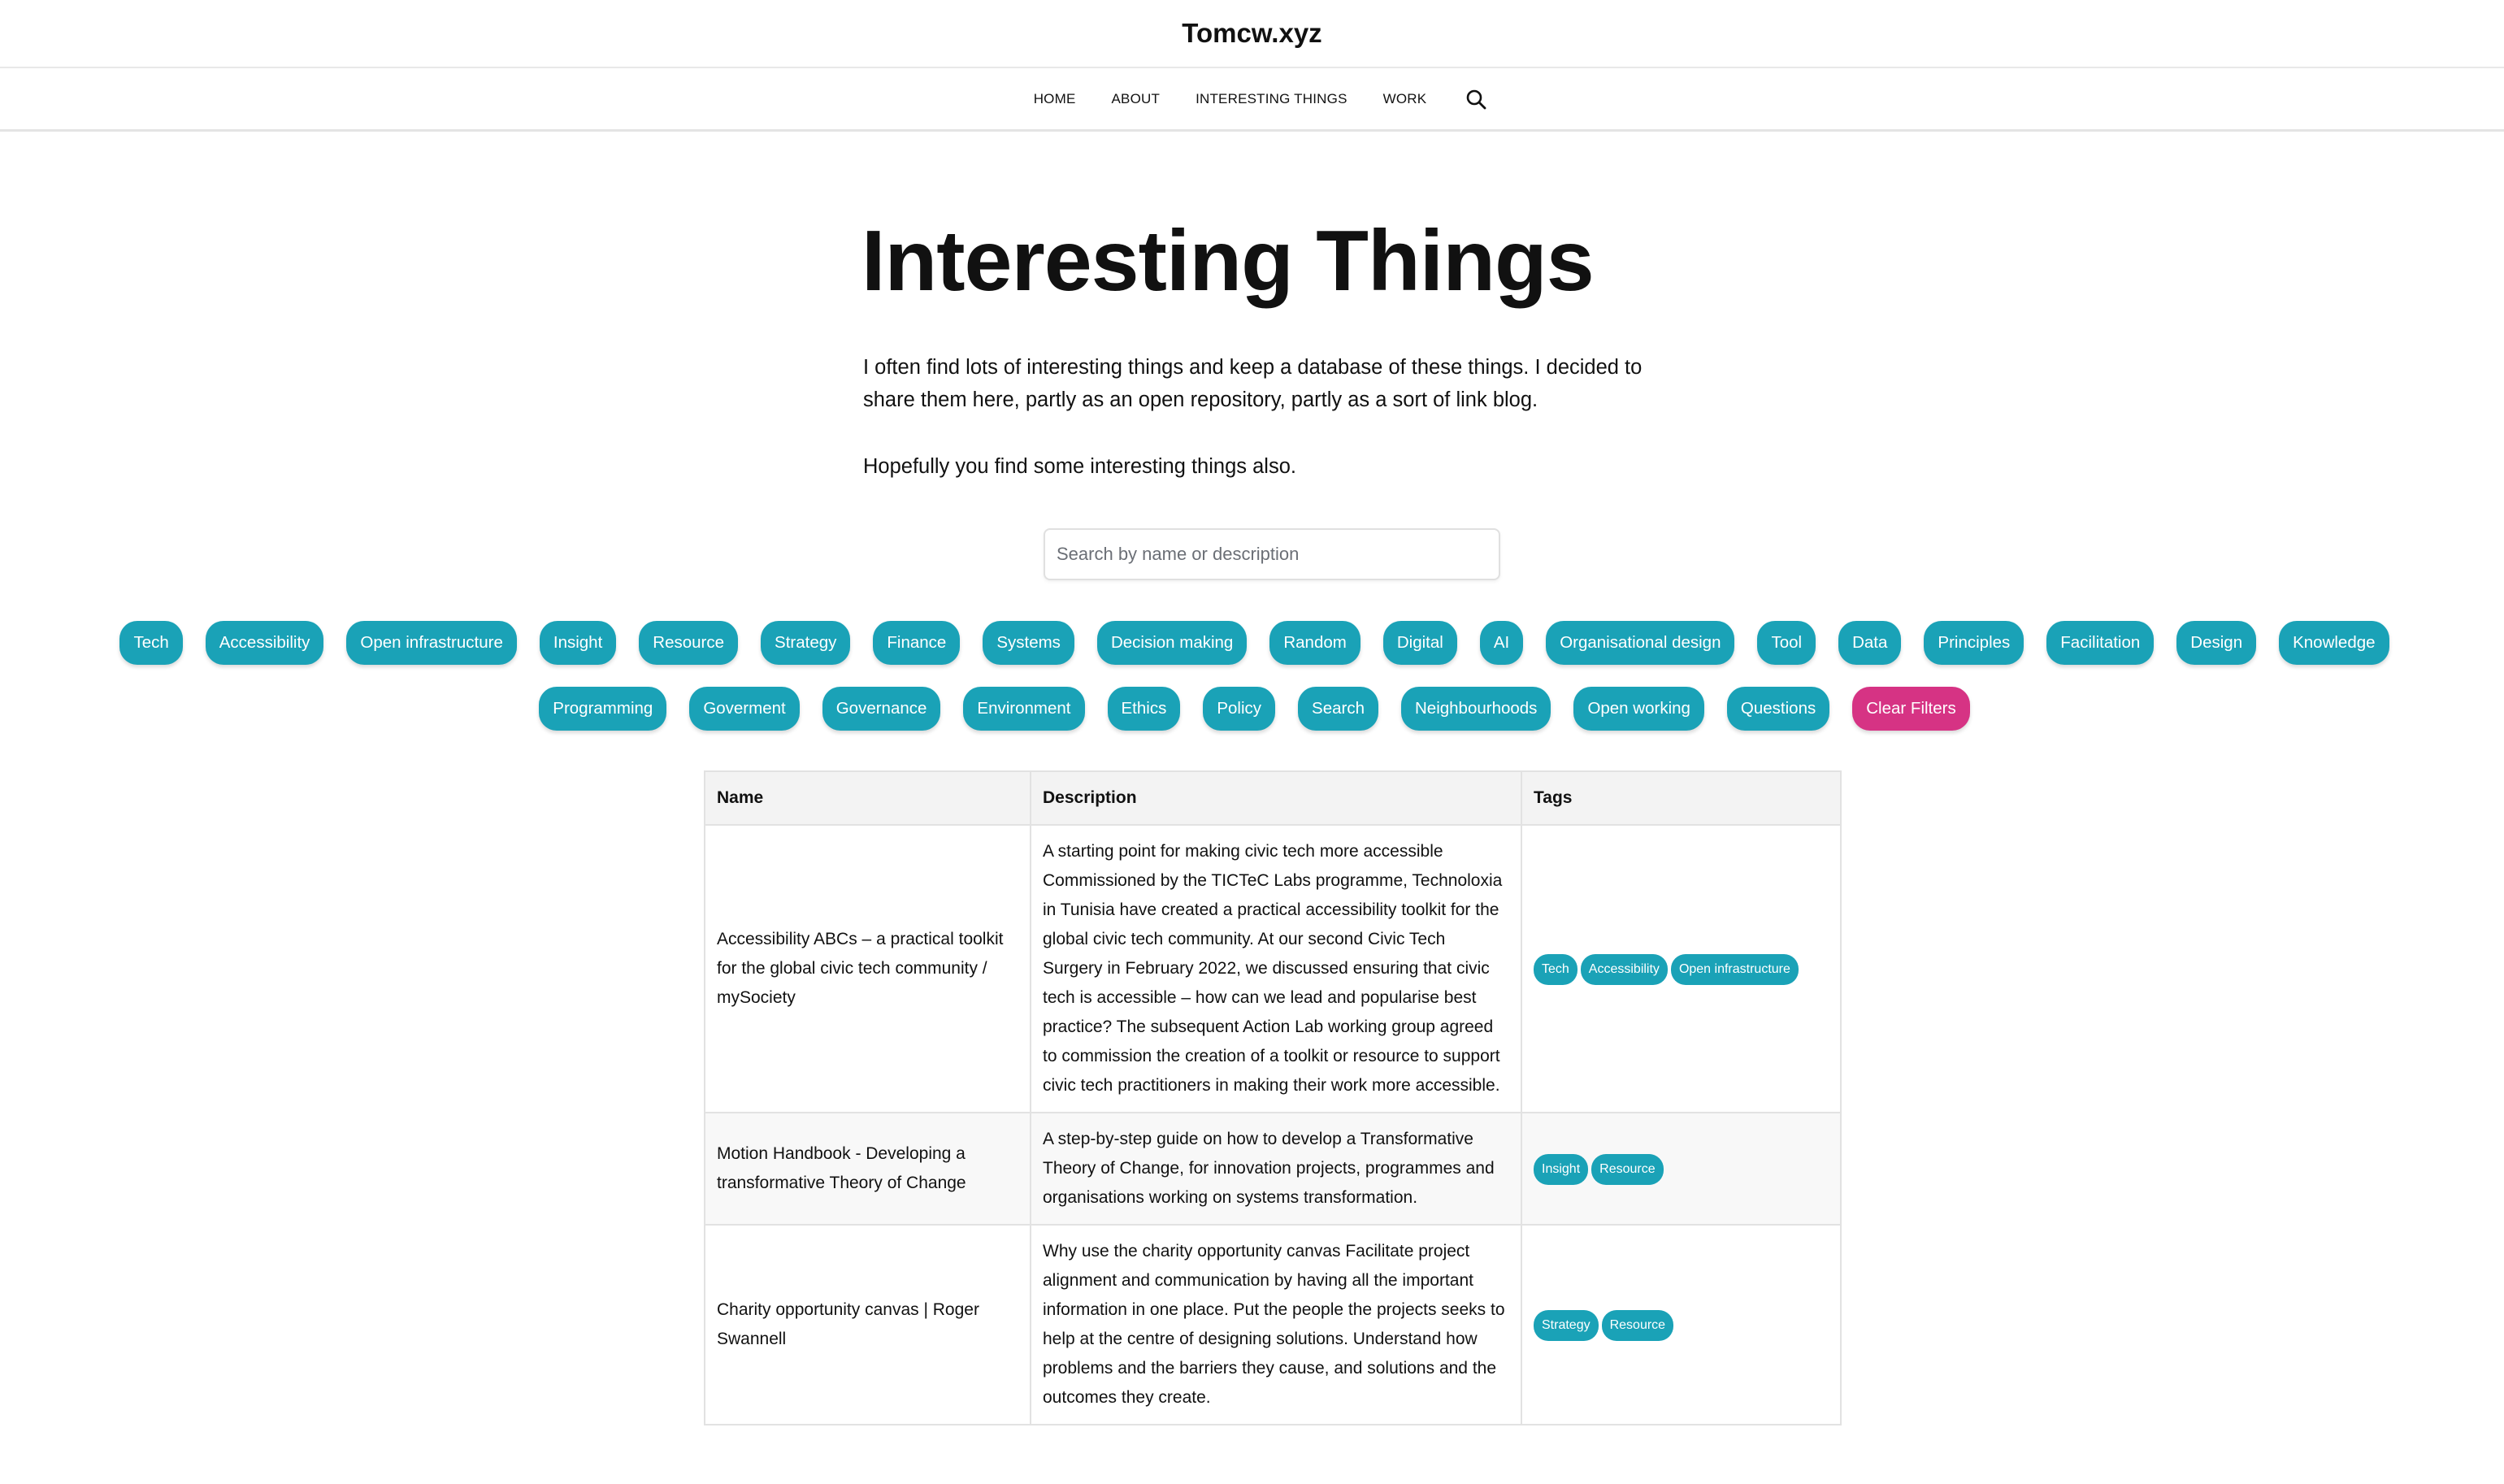 This screenshot has height=1484, width=2504. Describe the element at coordinates (1778, 709) in the screenshot. I see `tag-filter-questions: Questions` at that location.